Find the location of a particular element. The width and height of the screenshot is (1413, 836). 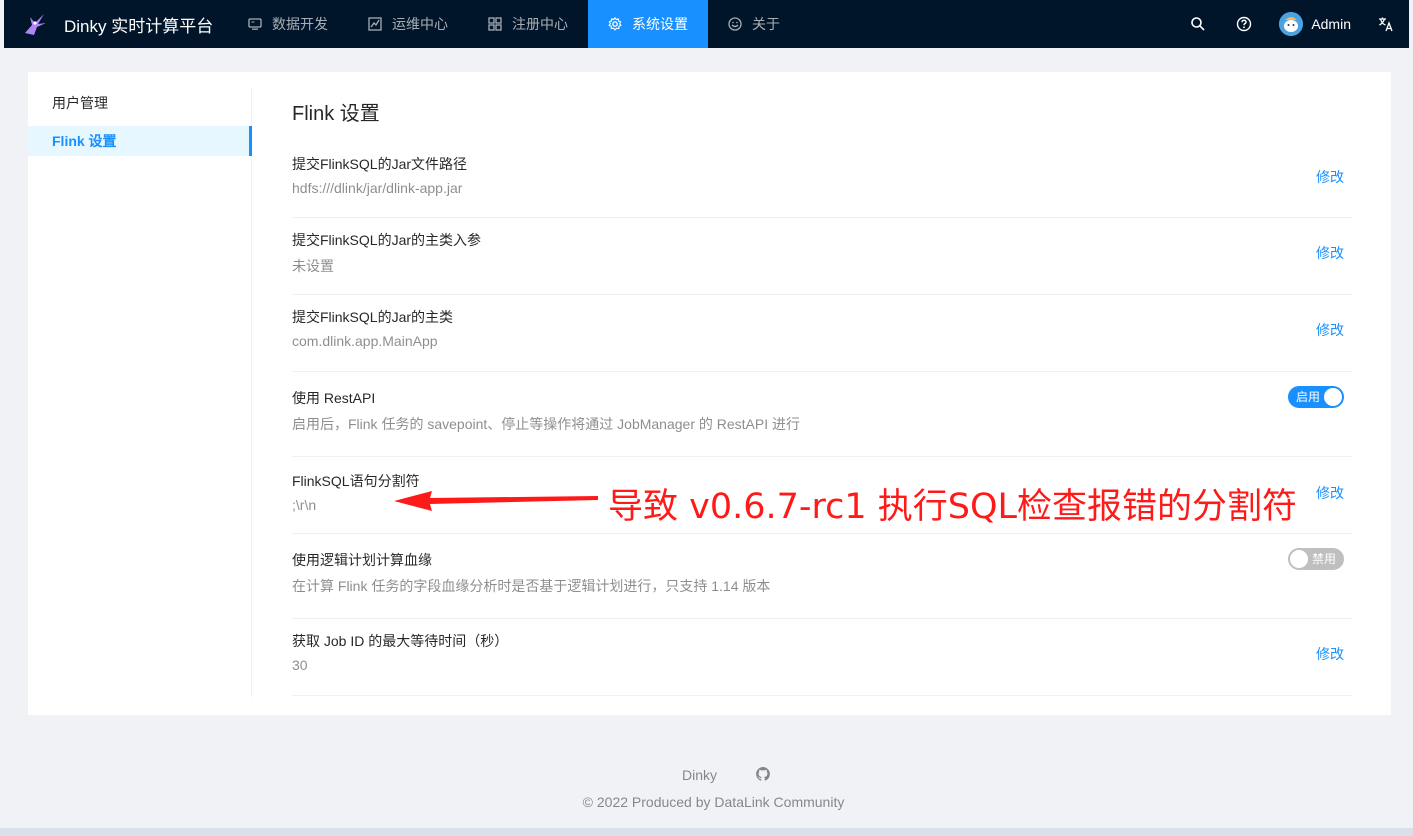

user-menu: Admin is located at coordinates (1315, 24).